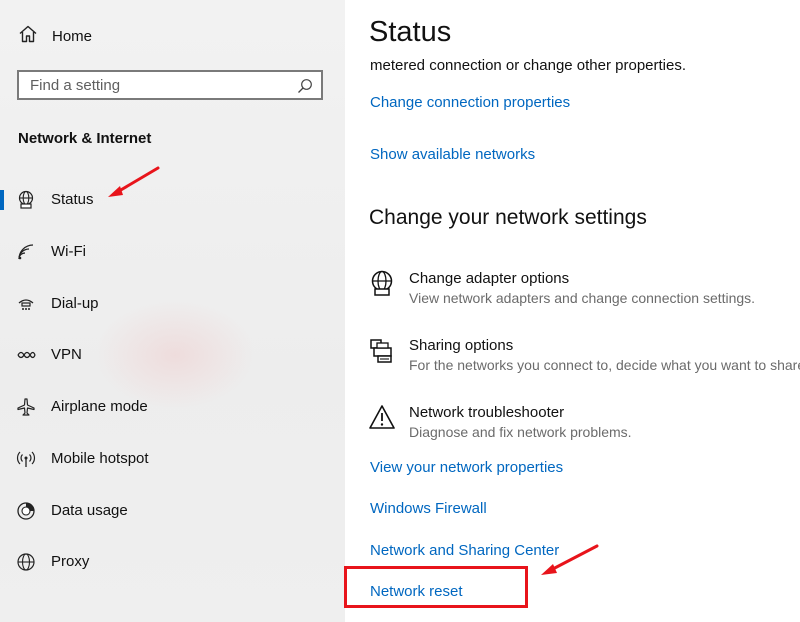 This screenshot has height=622, width=800. I want to click on data-usage-icon, so click(26, 511).